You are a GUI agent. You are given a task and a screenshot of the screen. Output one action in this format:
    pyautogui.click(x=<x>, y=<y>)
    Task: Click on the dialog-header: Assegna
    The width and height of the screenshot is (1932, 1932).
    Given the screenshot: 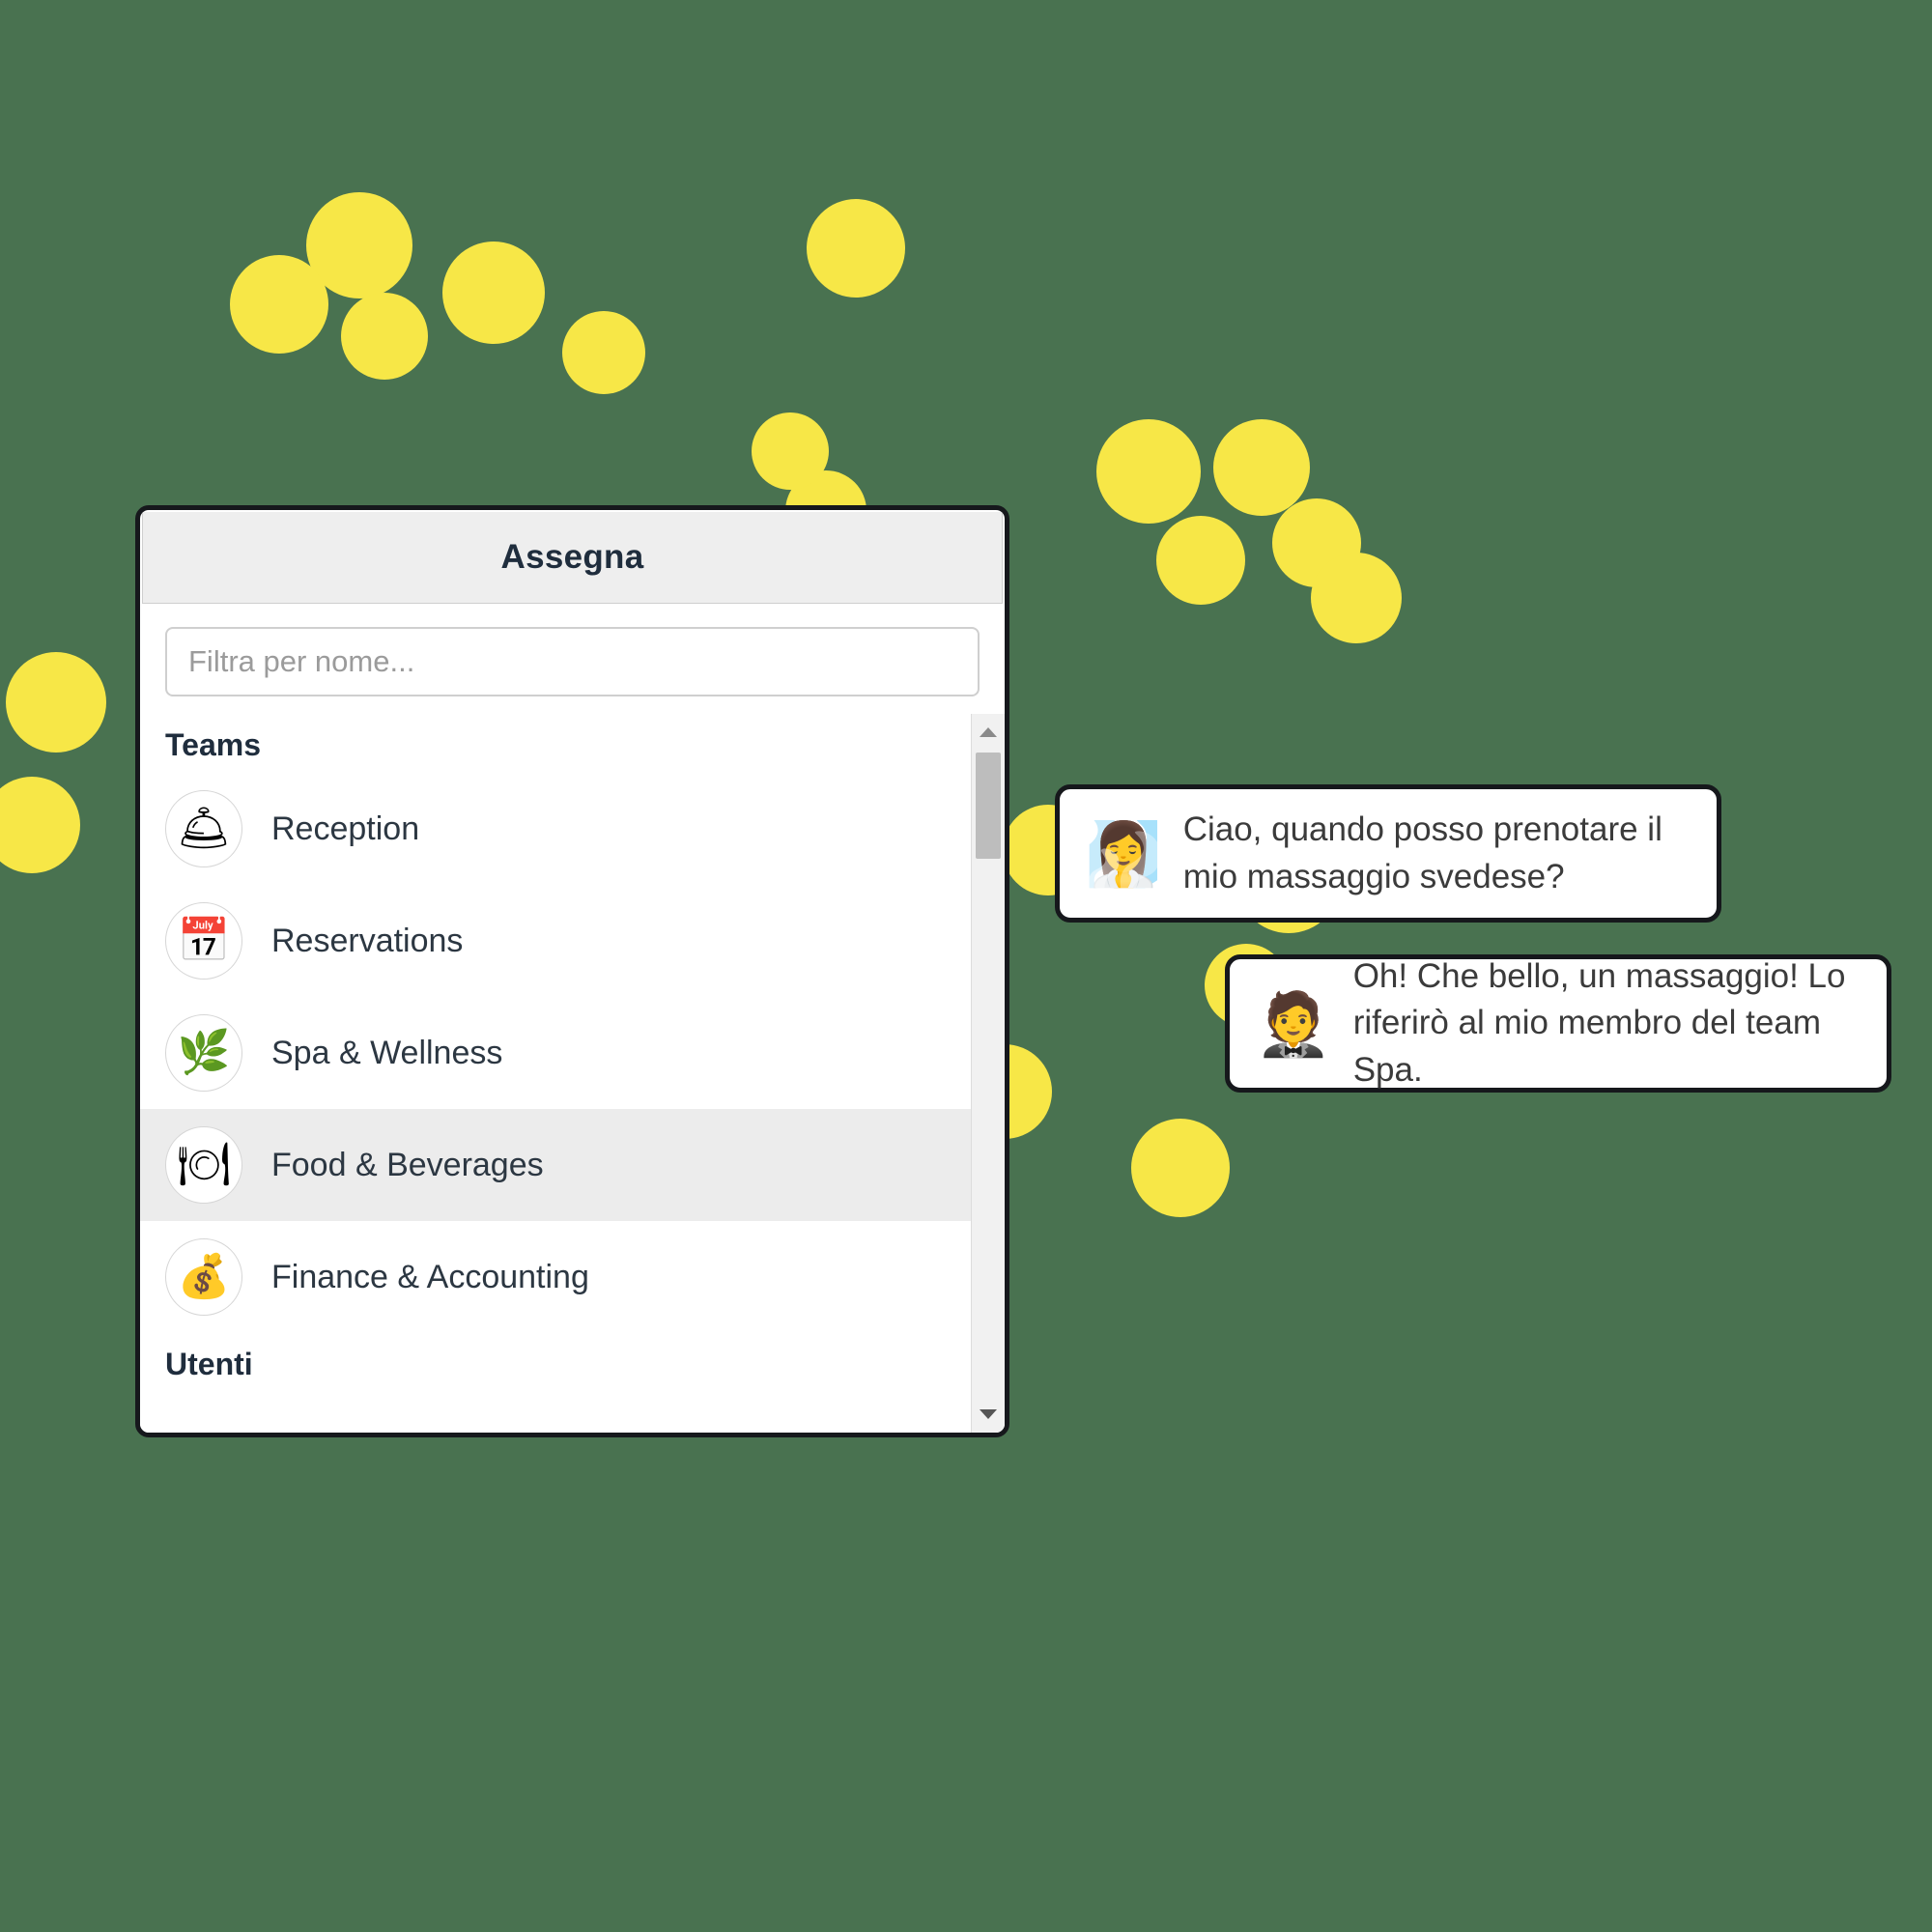 What is the action you would take?
    pyautogui.click(x=572, y=558)
    